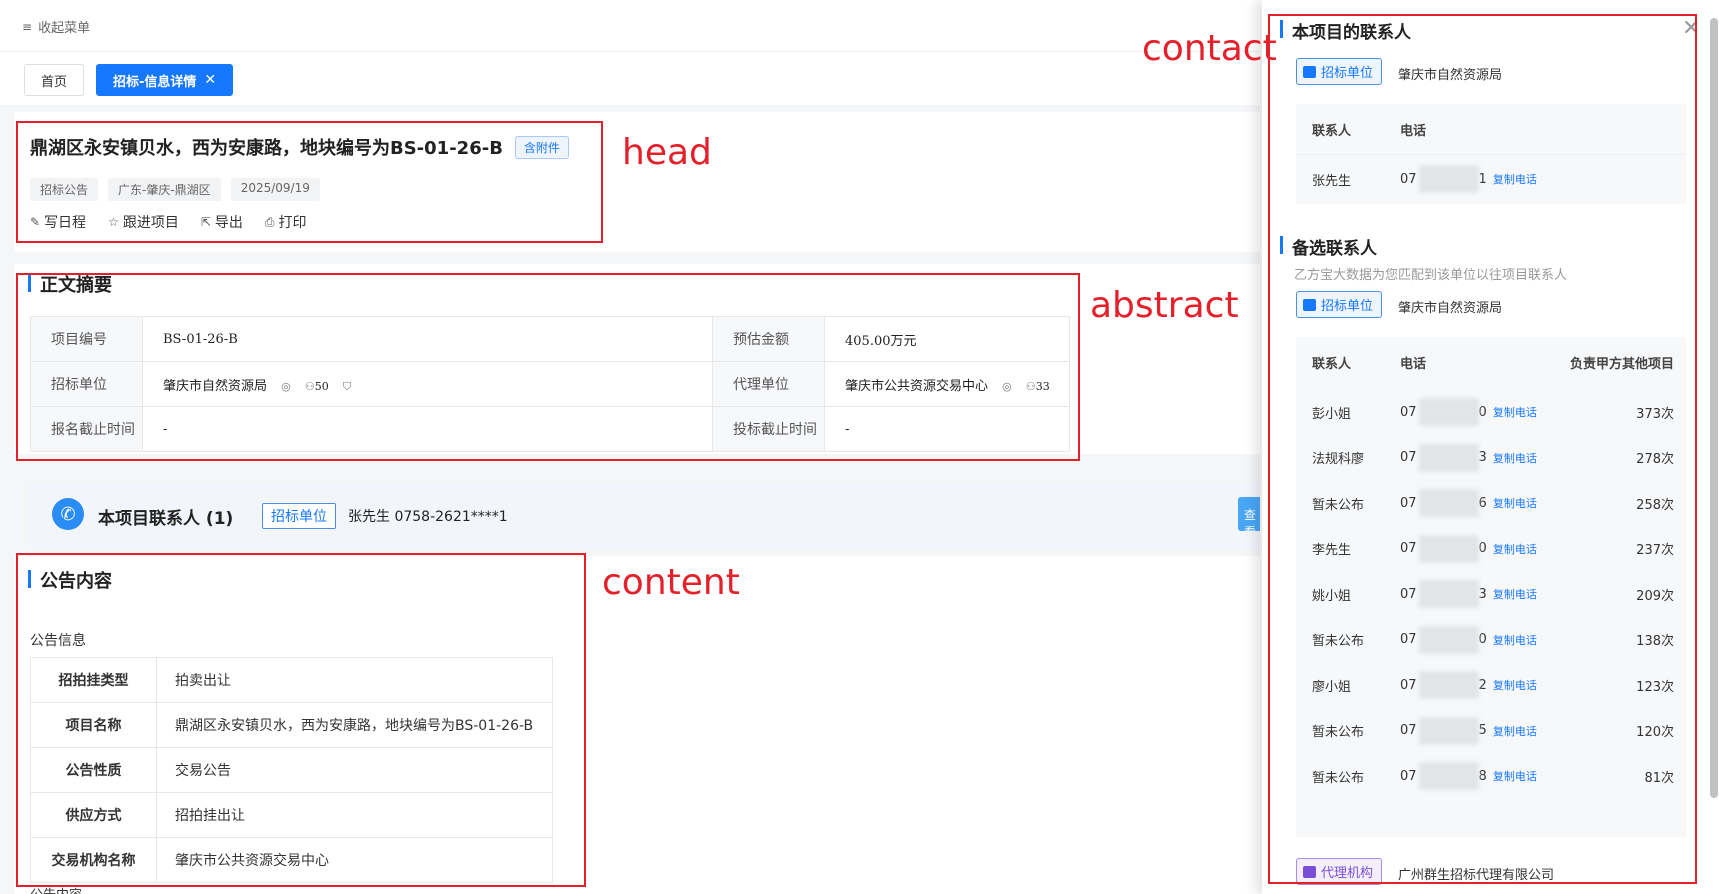  What do you see at coordinates (150, 223) in the screenshot?
I see `follow-project-label: 跟进项目` at bounding box center [150, 223].